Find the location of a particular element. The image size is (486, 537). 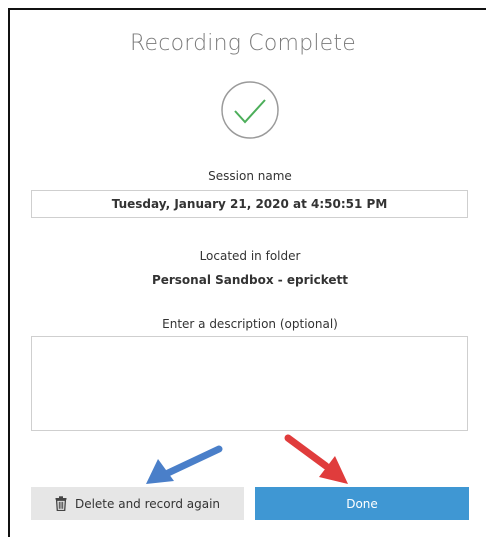

session-name-field: Tuesday, January 21, 2020 at 4:50:51 PM is located at coordinates (249, 204).